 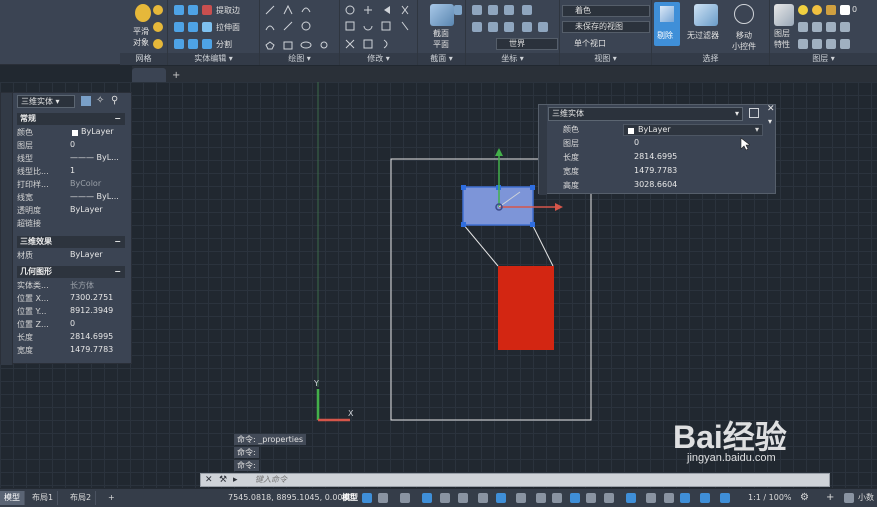 What do you see at coordinates (575, 498) in the screenshot?
I see `3d-osnap-icon` at bounding box center [575, 498].